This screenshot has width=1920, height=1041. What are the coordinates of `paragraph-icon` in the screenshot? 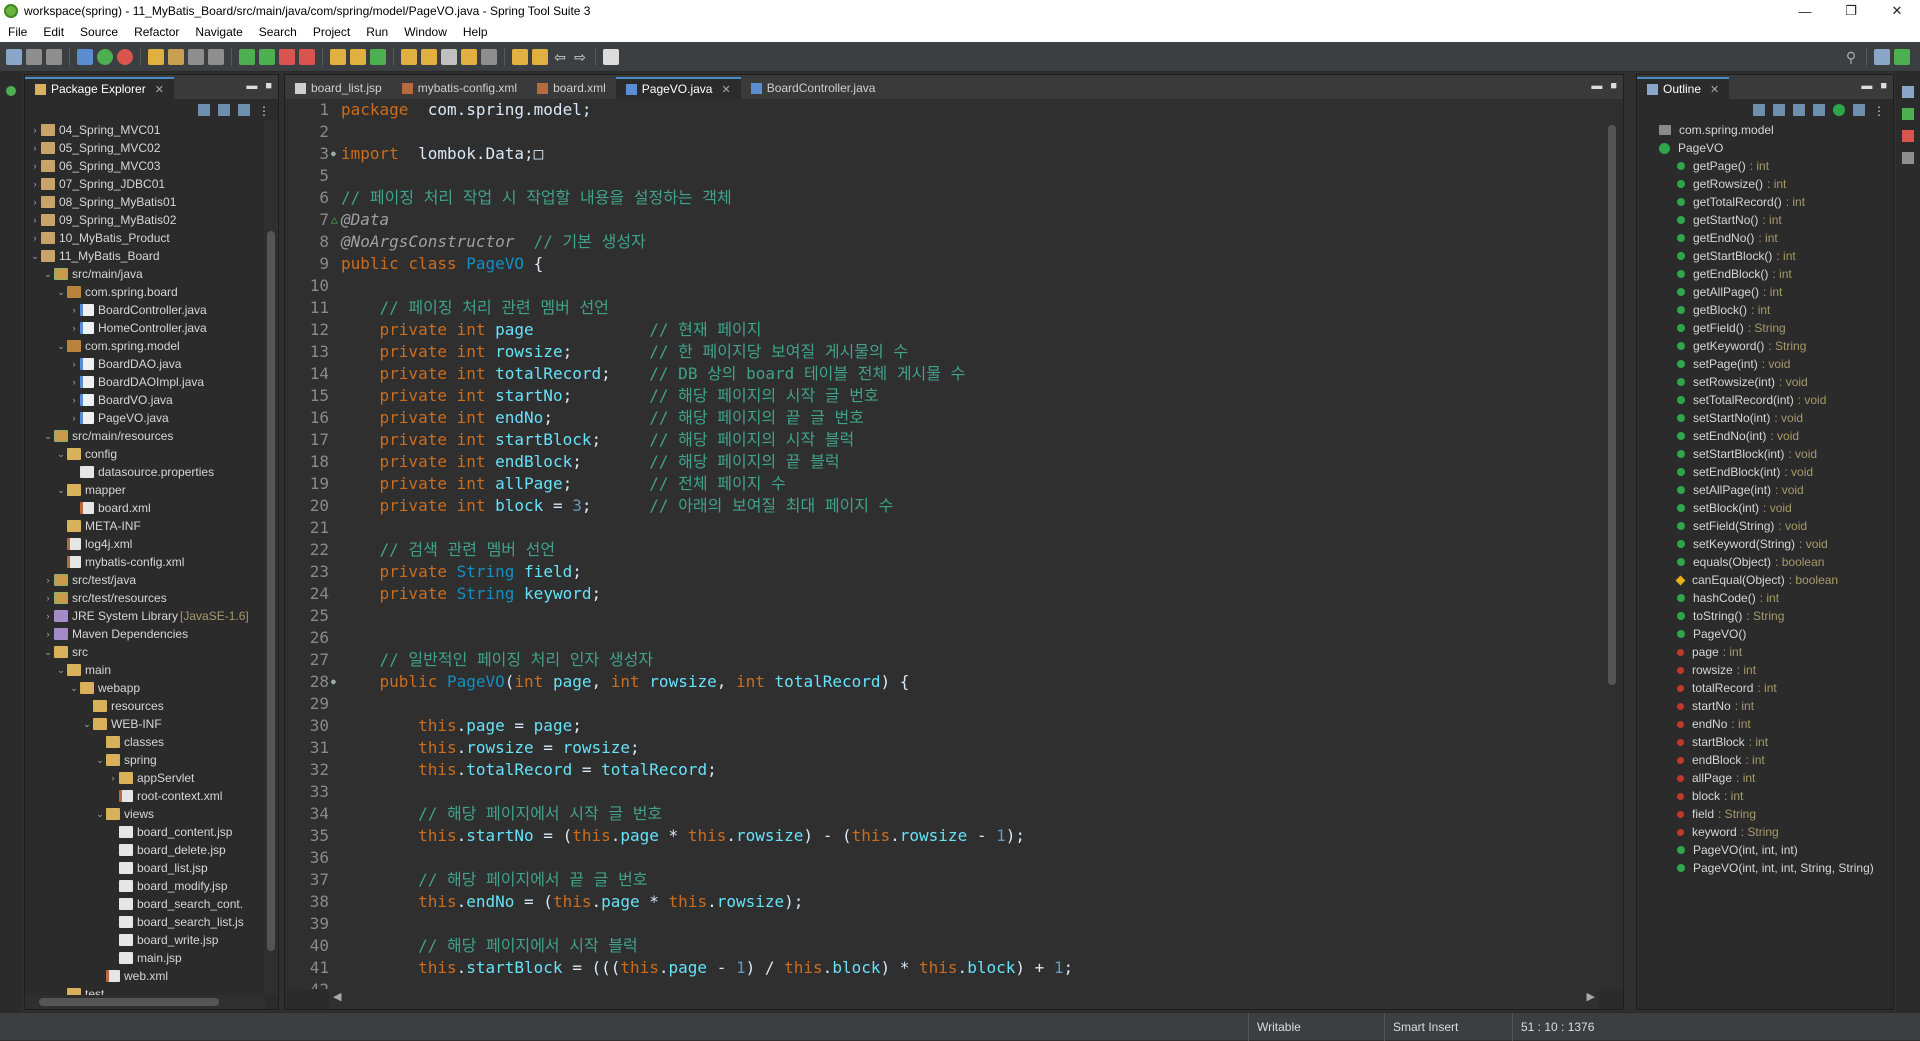 It's located at (216, 56).